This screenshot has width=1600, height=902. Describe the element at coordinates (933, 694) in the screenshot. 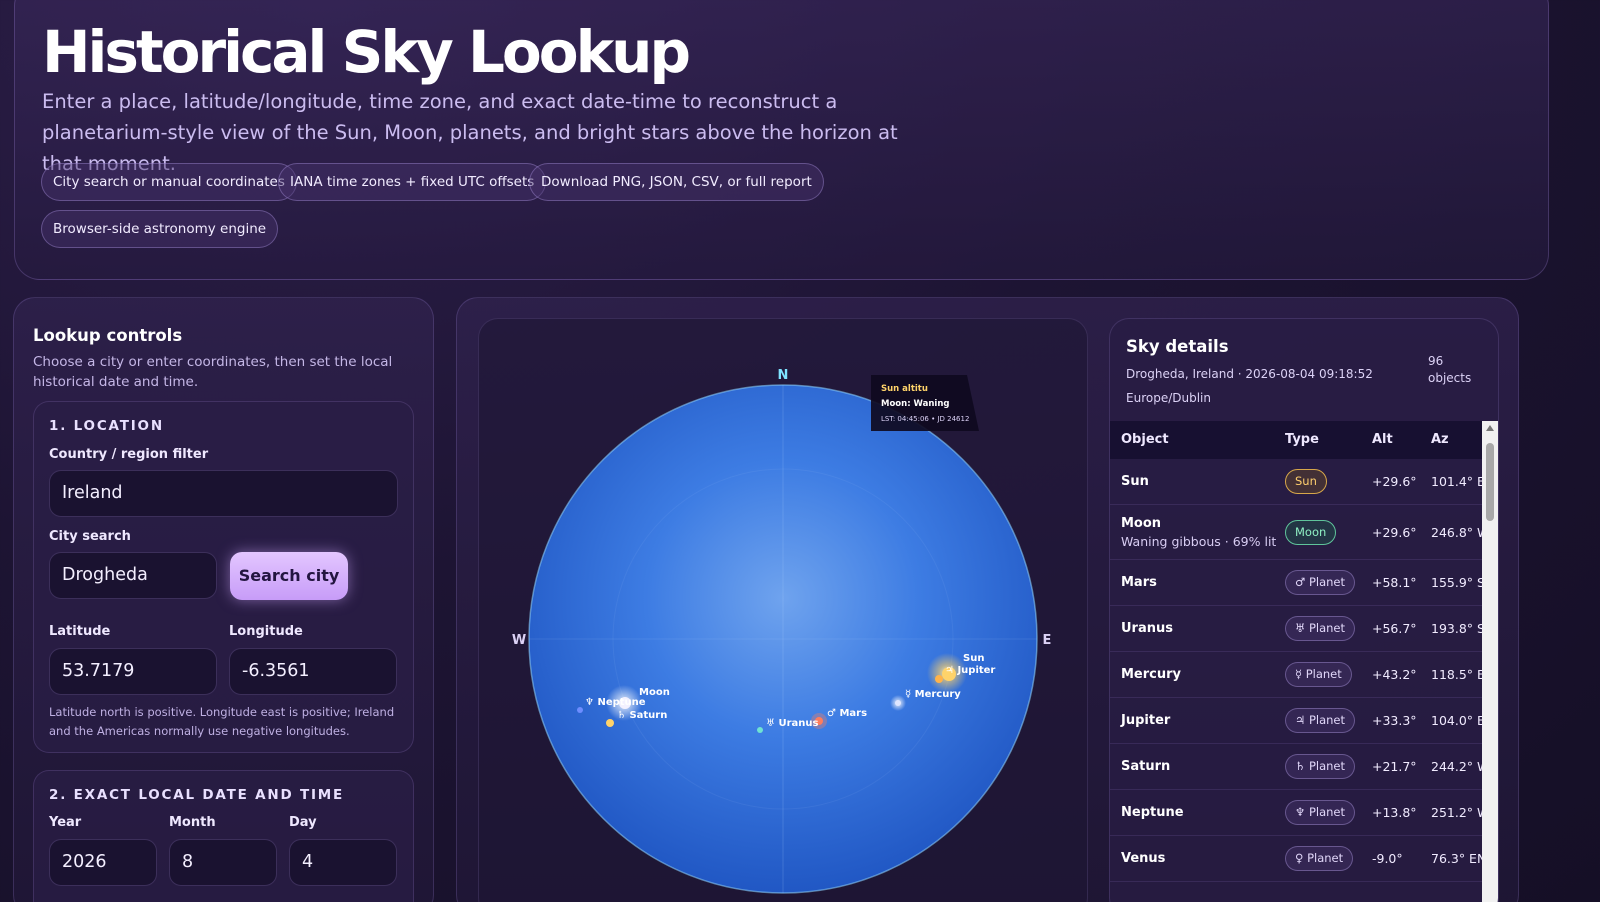

I see `mercury-label: ☿ Mercury` at that location.